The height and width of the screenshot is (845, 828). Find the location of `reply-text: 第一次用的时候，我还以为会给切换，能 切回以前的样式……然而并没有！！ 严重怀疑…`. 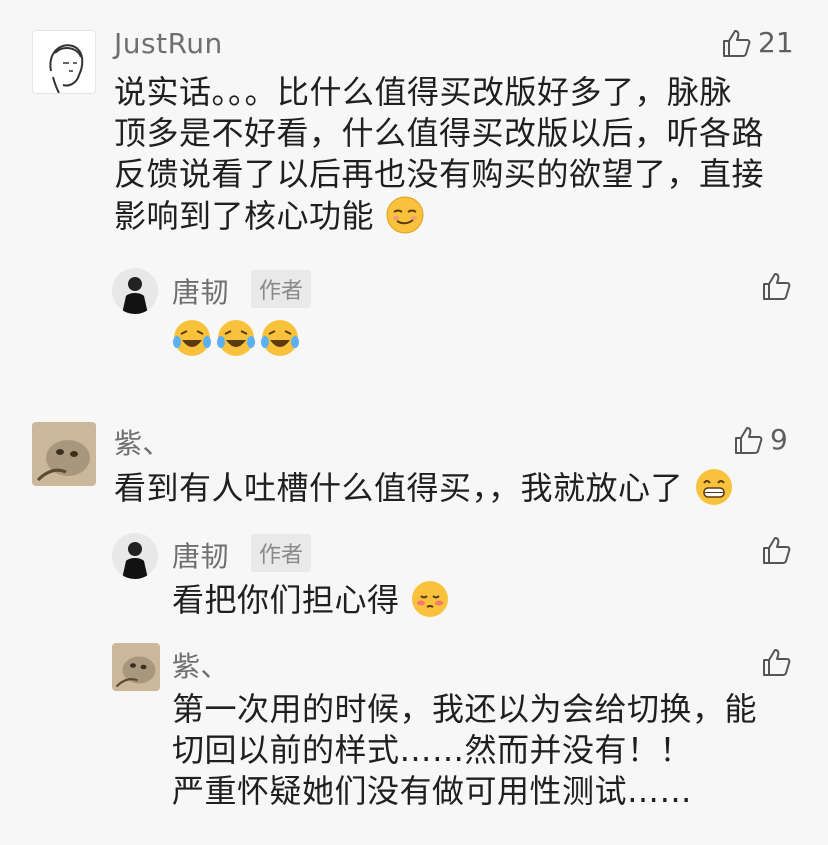

reply-text: 第一次用的时候，我还以为会给切换，能 切回以前的样式……然而并没有！！ 严重怀疑… is located at coordinates (492, 750).